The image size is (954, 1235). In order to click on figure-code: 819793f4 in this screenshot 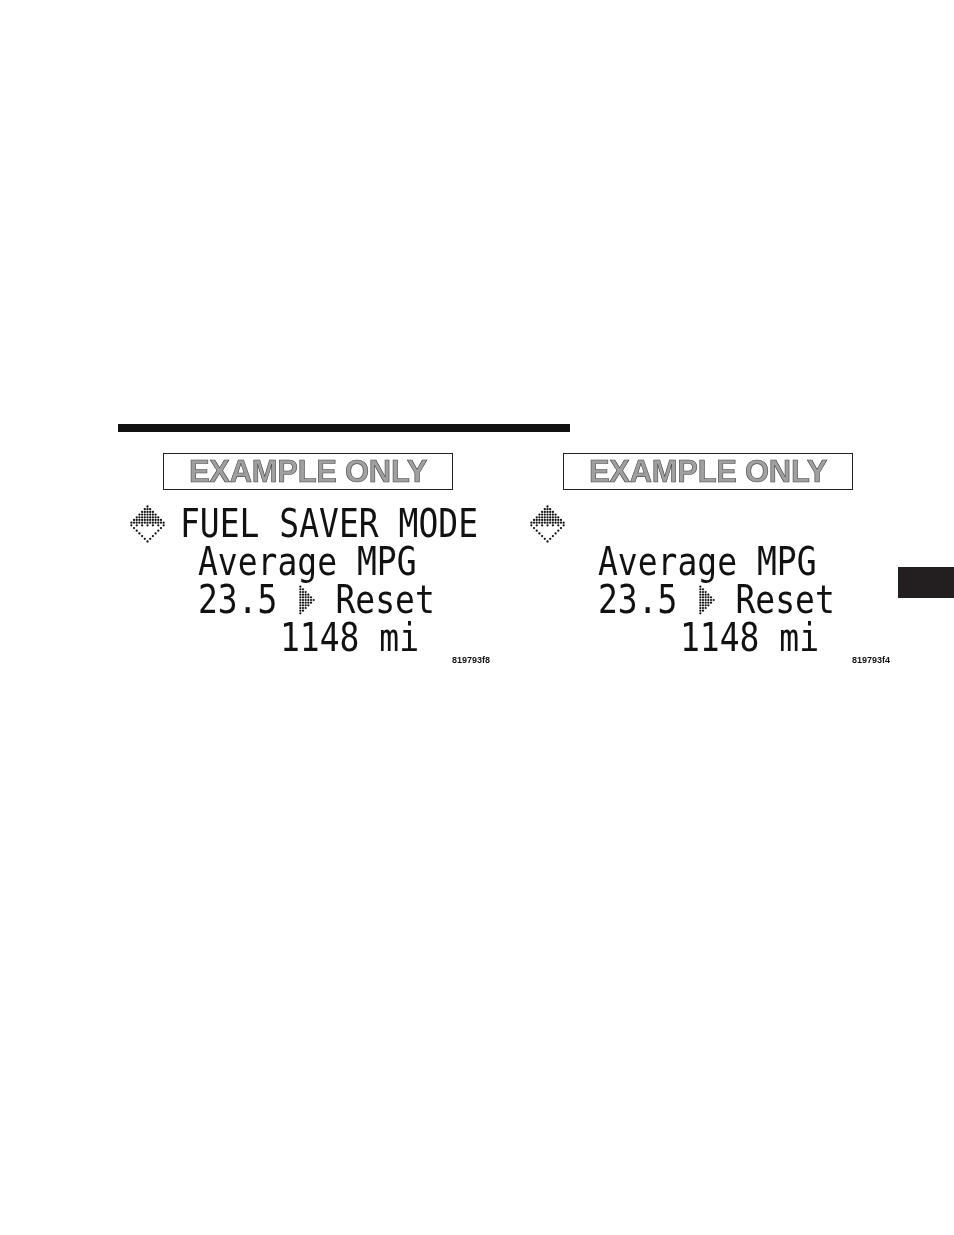, I will do `click(870, 660)`.